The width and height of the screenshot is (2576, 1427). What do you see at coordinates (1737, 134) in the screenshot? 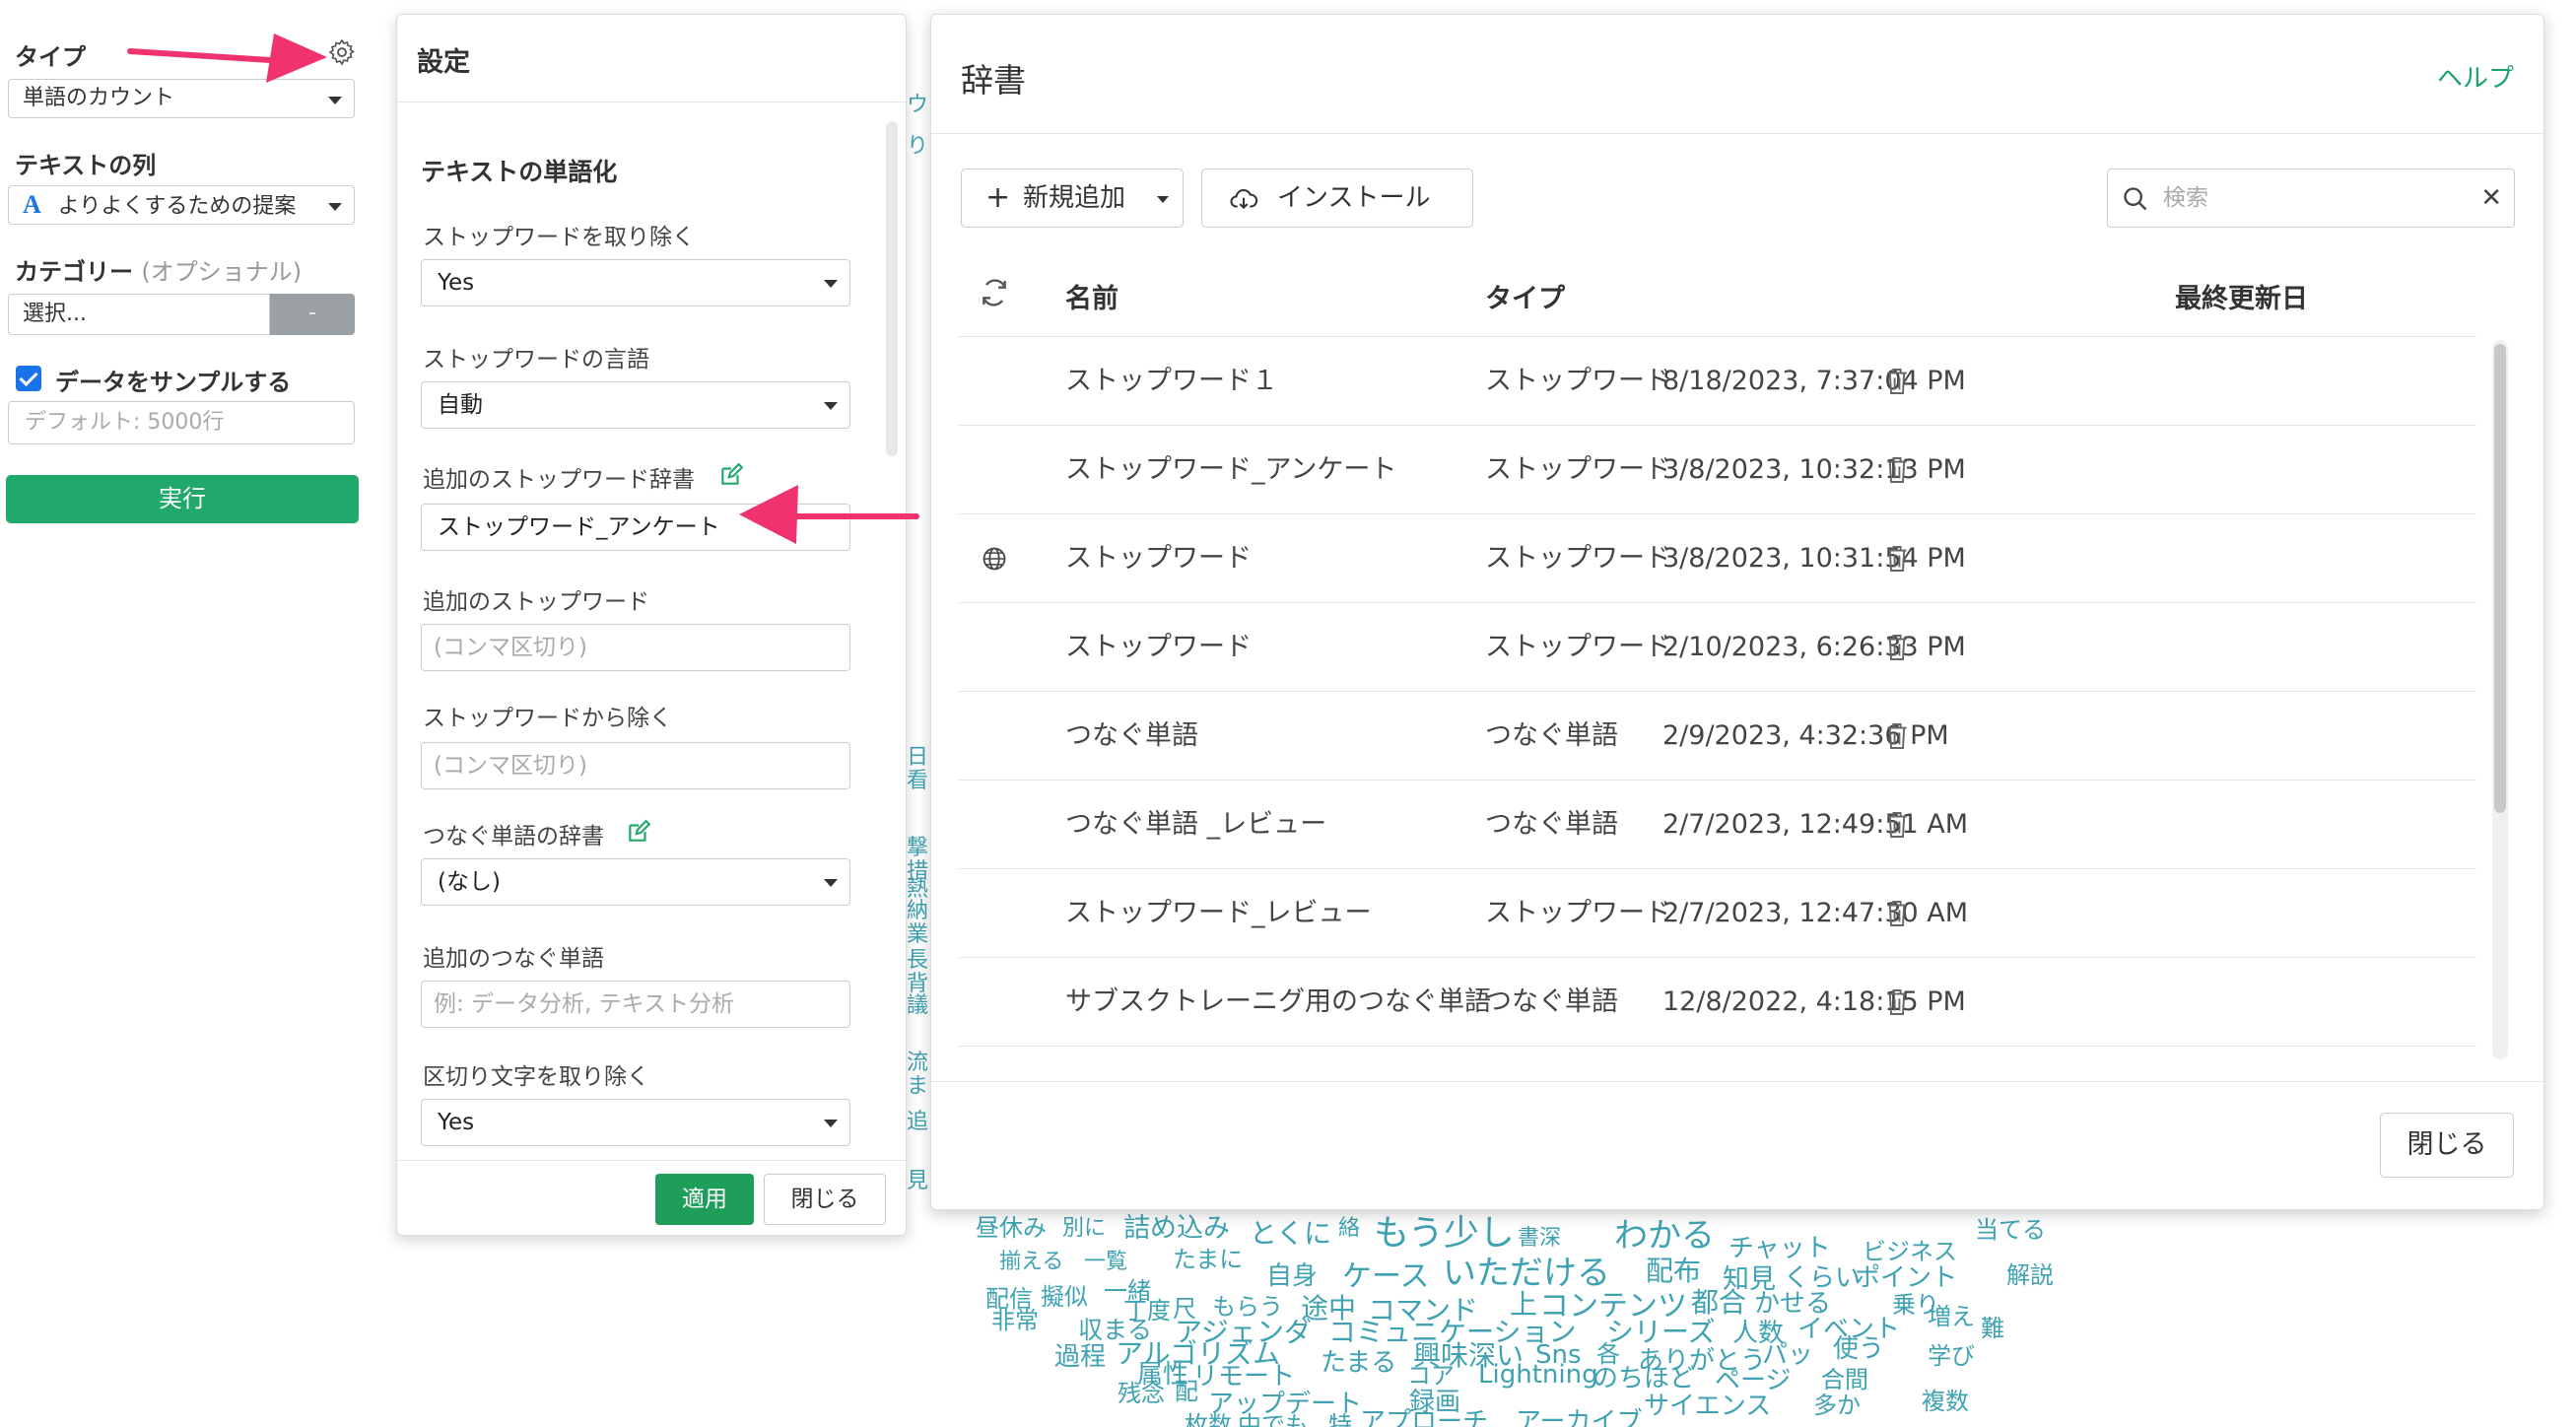
I see `header-divider` at bounding box center [1737, 134].